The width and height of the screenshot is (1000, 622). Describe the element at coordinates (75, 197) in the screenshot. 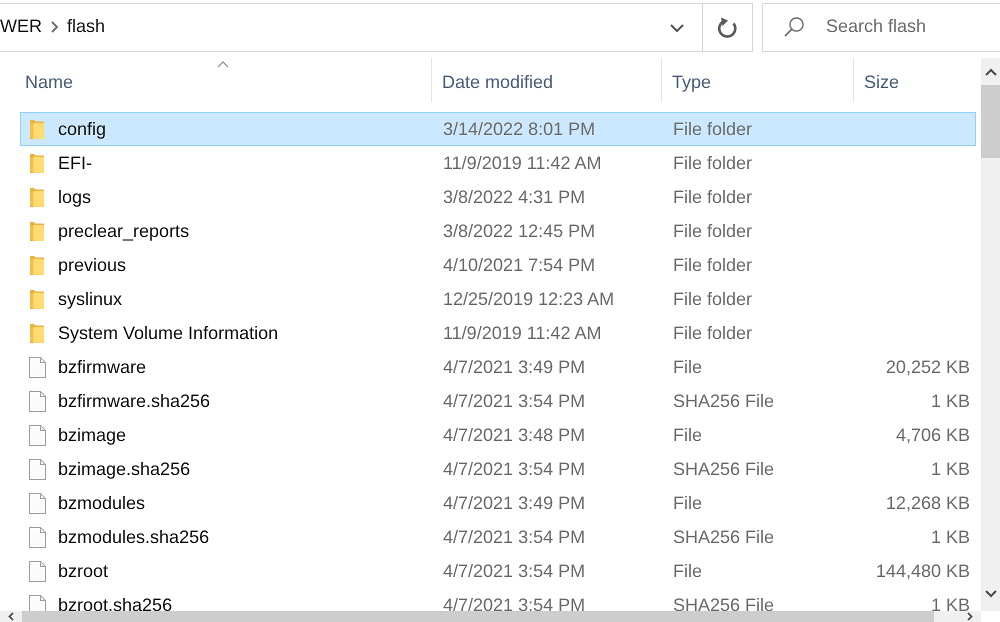

I see `file-name: logs` at that location.